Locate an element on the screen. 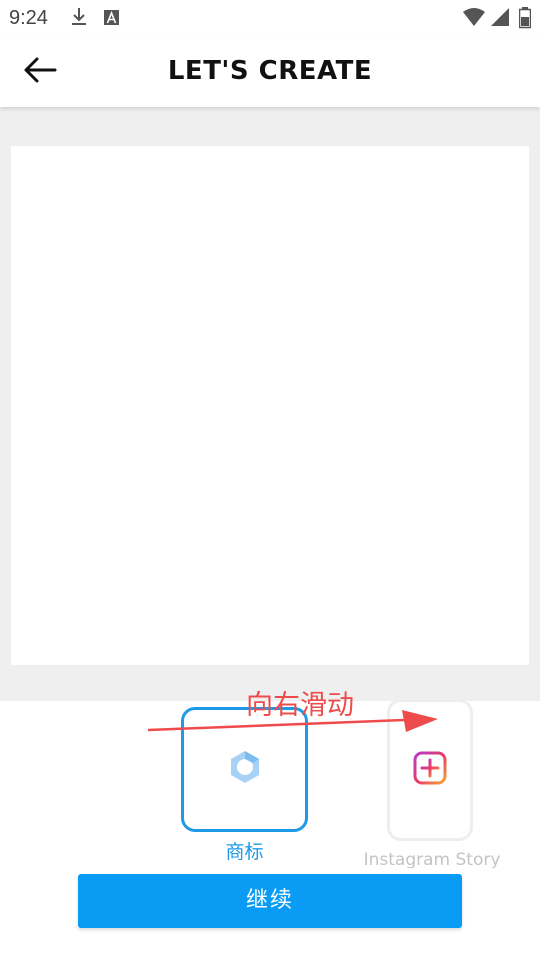 The image size is (540, 960). swipe-right-arrow-icon is located at coordinates (294, 725).